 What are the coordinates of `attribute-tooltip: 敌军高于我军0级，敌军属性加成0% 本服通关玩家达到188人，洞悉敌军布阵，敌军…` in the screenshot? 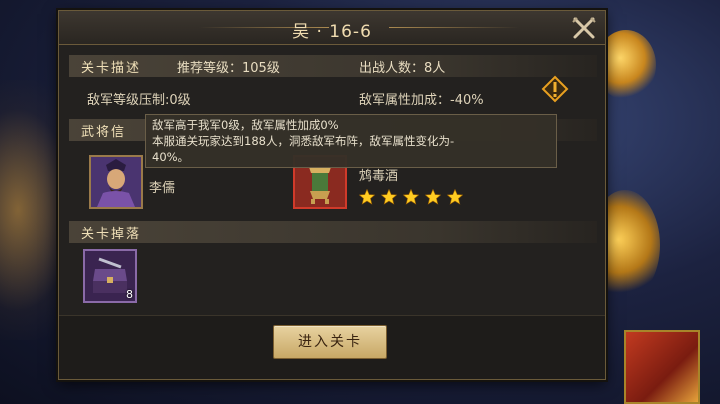 It's located at (351, 141).